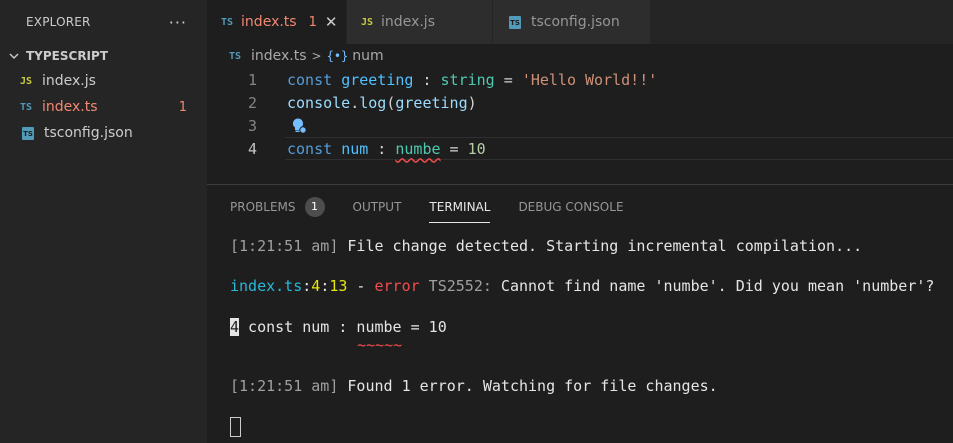 The height and width of the screenshot is (443, 953). What do you see at coordinates (382, 102) in the screenshot?
I see `code-text: console.log(greeting)` at bounding box center [382, 102].